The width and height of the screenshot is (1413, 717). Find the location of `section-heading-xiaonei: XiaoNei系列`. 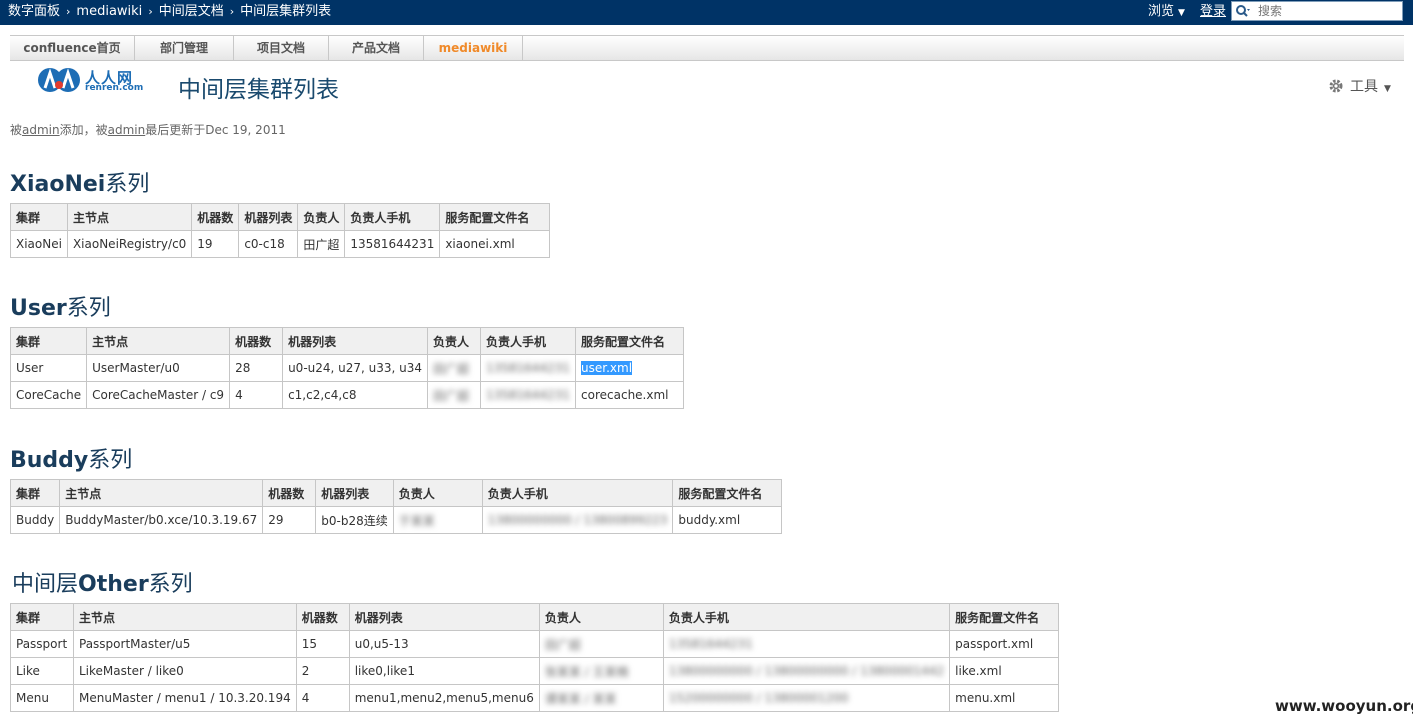

section-heading-xiaonei: XiaoNei系列 is located at coordinates (79, 182).